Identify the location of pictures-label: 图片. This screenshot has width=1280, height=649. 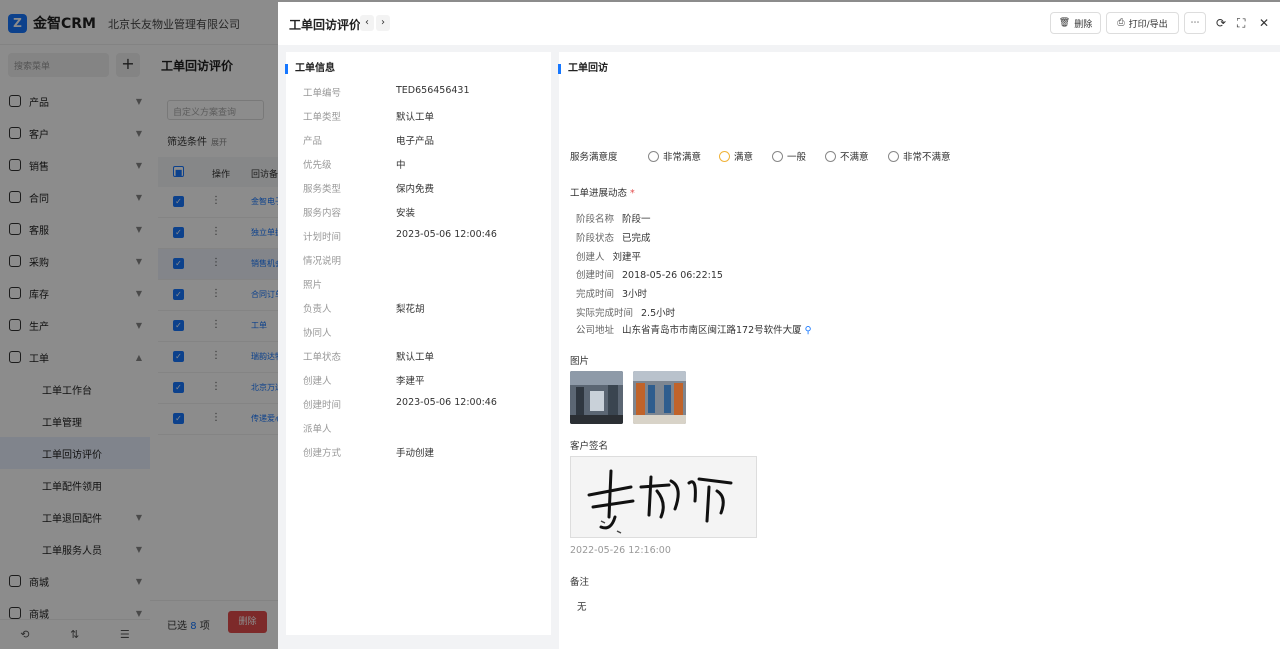
(580, 361).